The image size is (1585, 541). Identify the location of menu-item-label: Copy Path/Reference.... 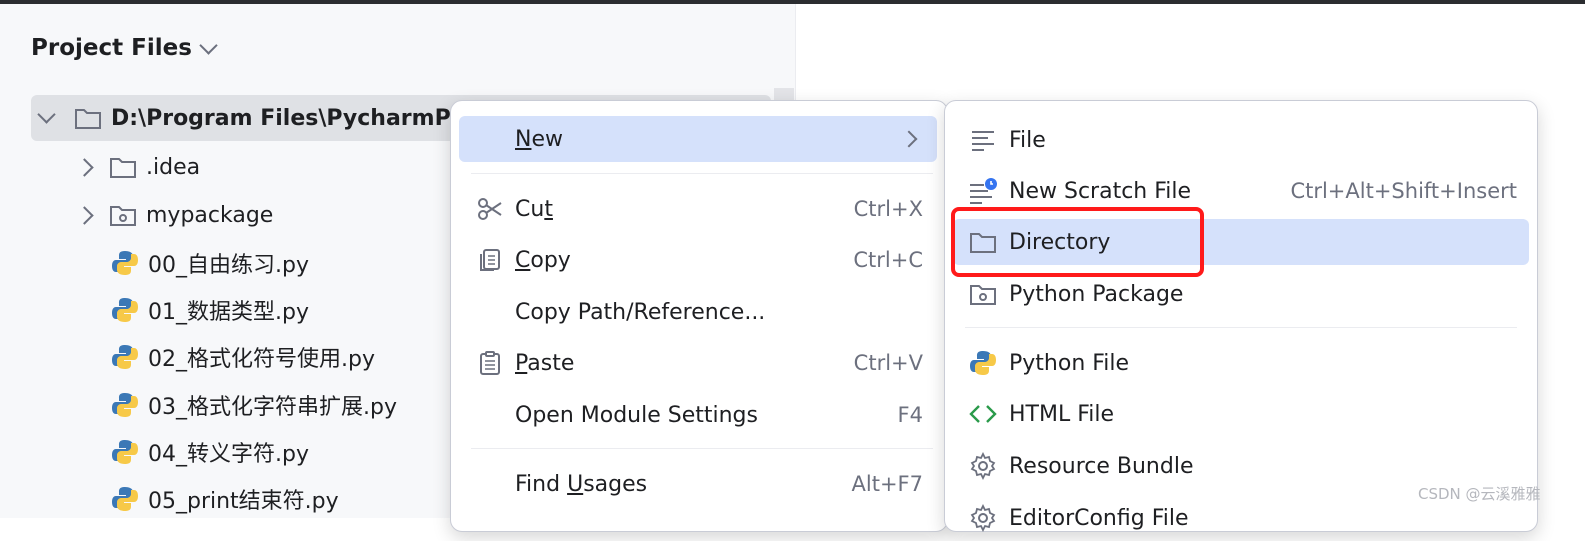
(640, 312).